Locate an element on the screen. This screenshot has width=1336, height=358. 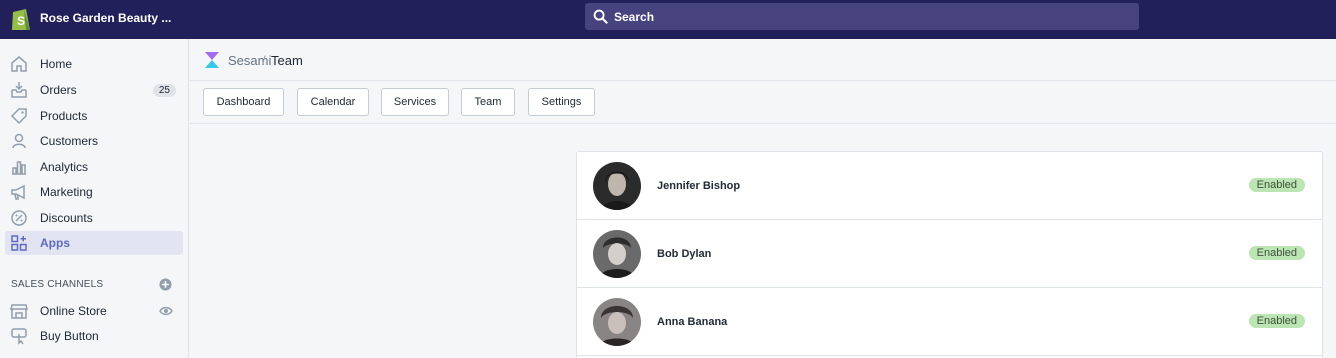
sidebar-item-label: Marketing is located at coordinates (66, 192).